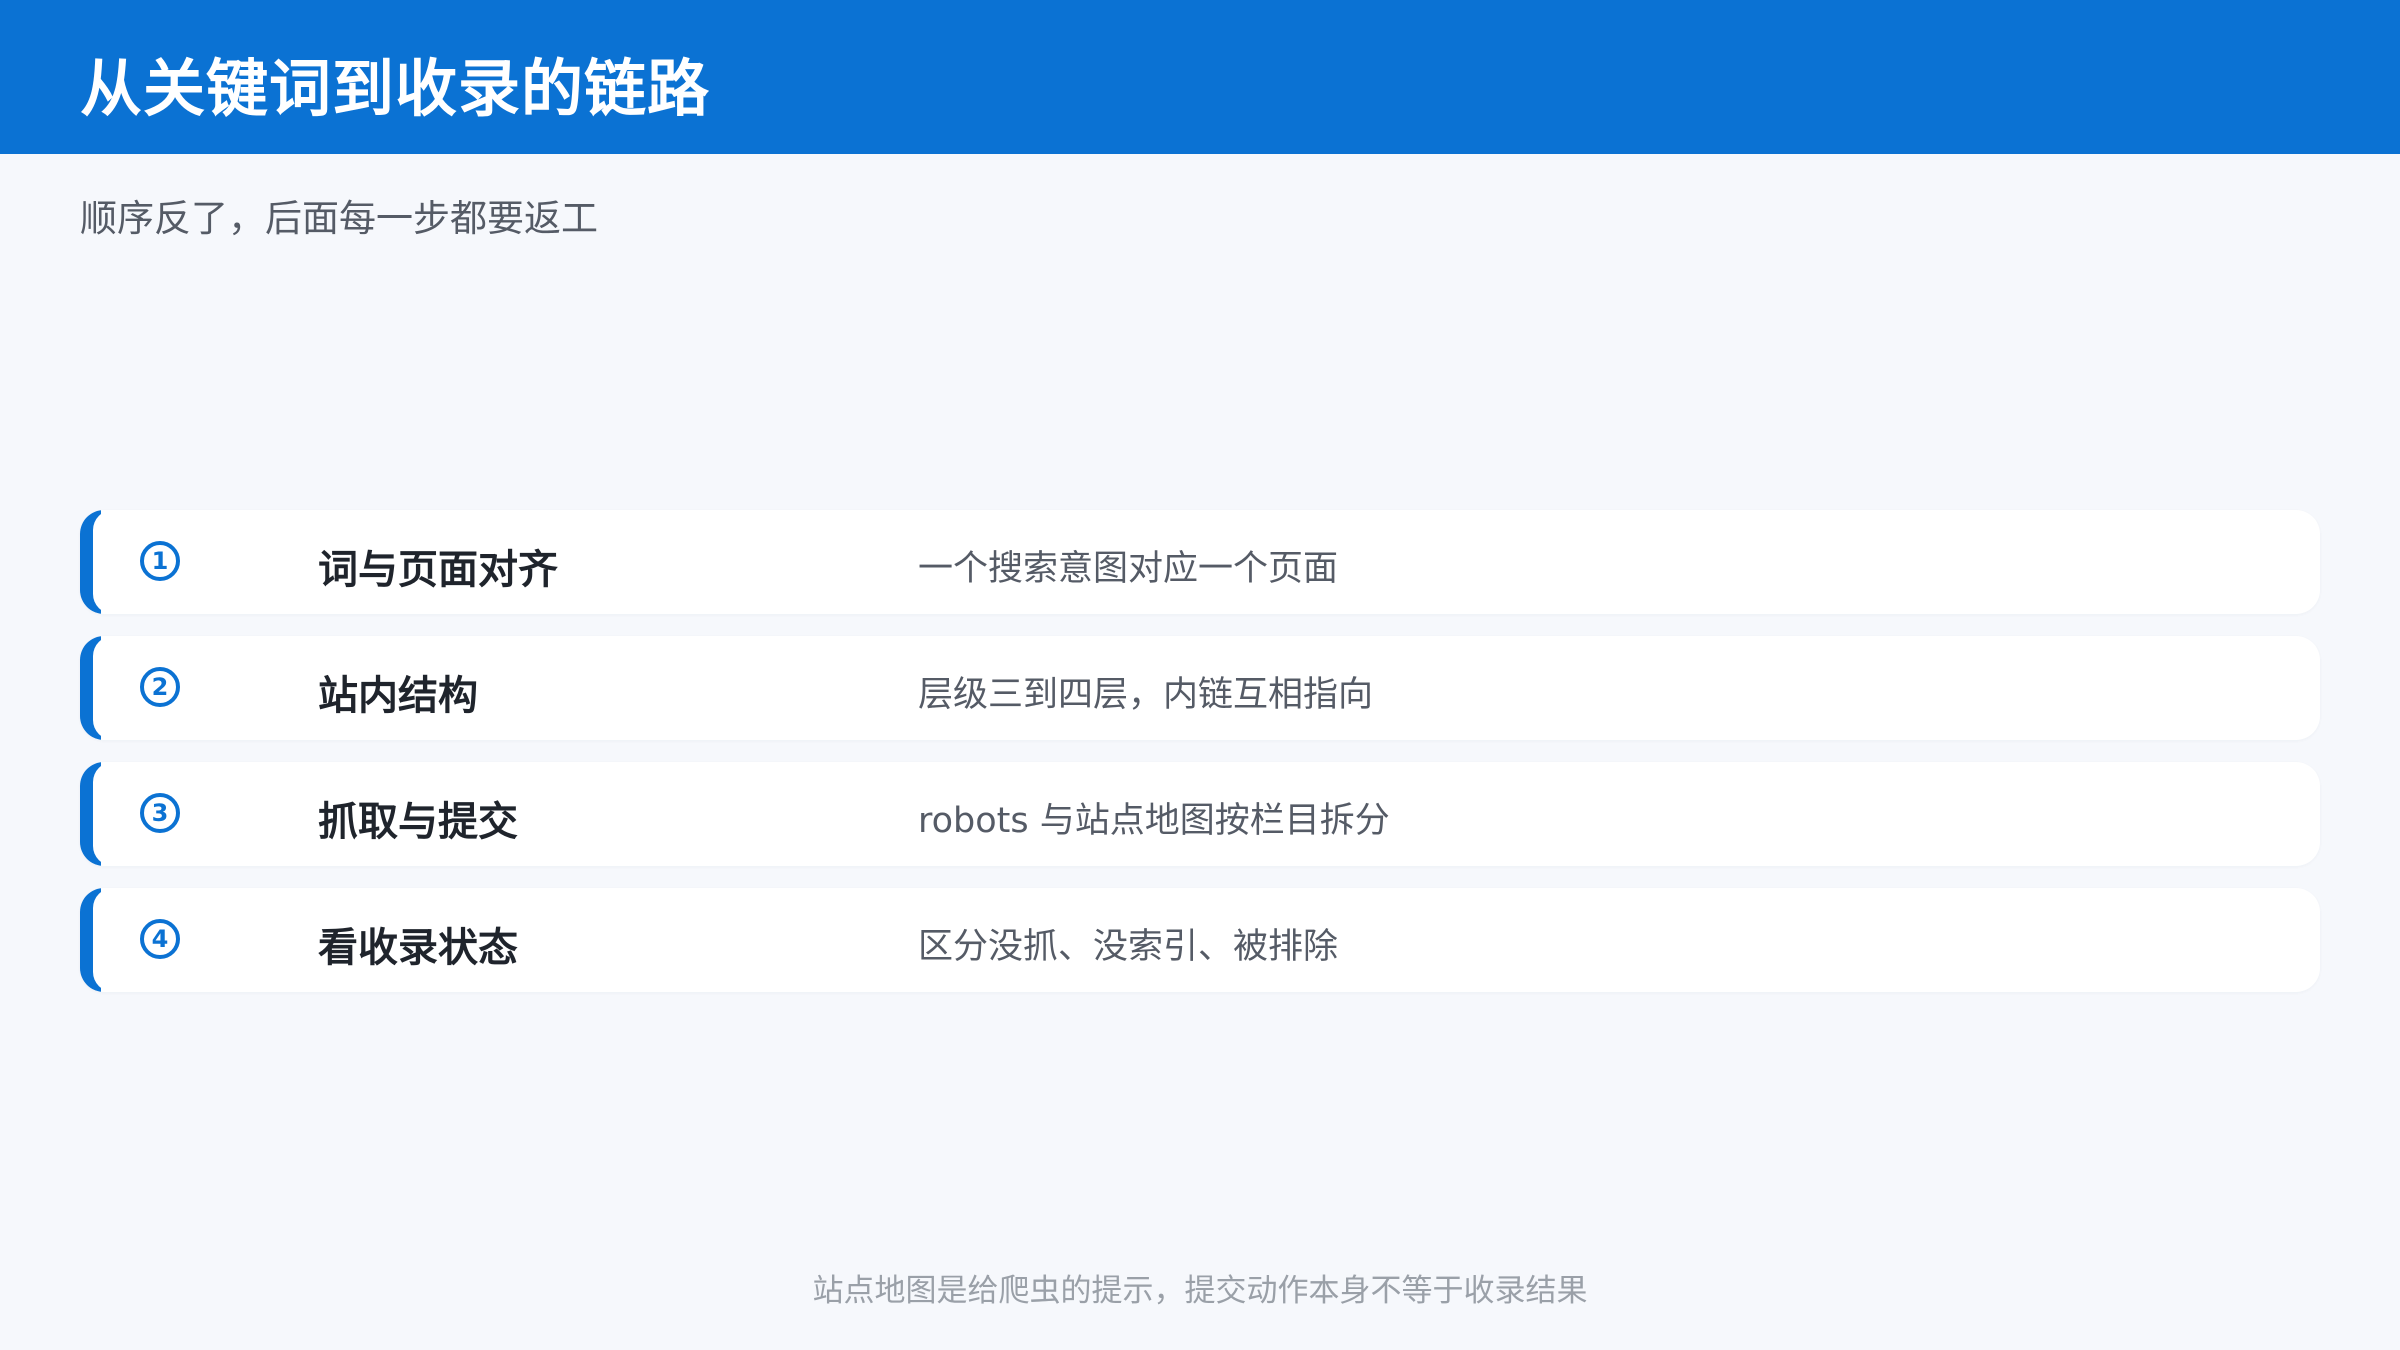  What do you see at coordinates (418, 948) in the screenshot?
I see `step-label: 看收录状态` at bounding box center [418, 948].